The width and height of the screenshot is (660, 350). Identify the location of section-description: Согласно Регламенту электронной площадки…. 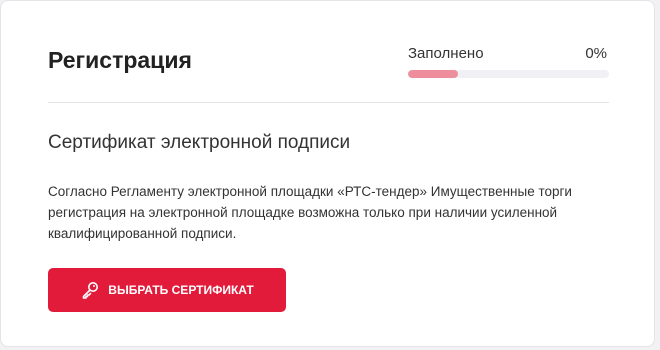
(310, 212).